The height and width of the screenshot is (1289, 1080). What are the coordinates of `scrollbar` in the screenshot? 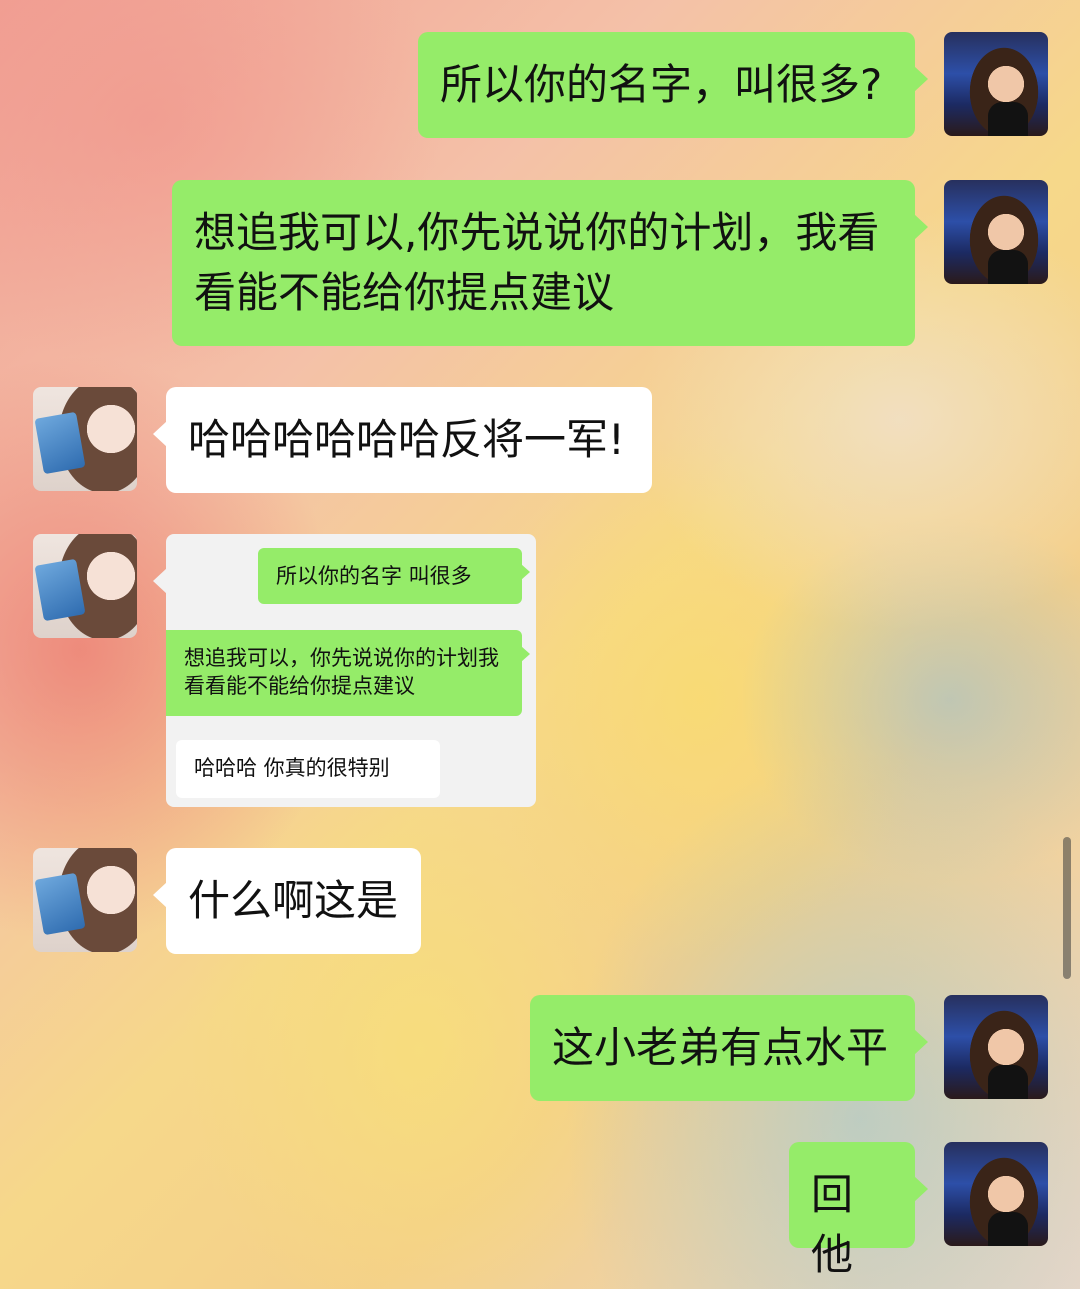 It's located at (1067, 908).